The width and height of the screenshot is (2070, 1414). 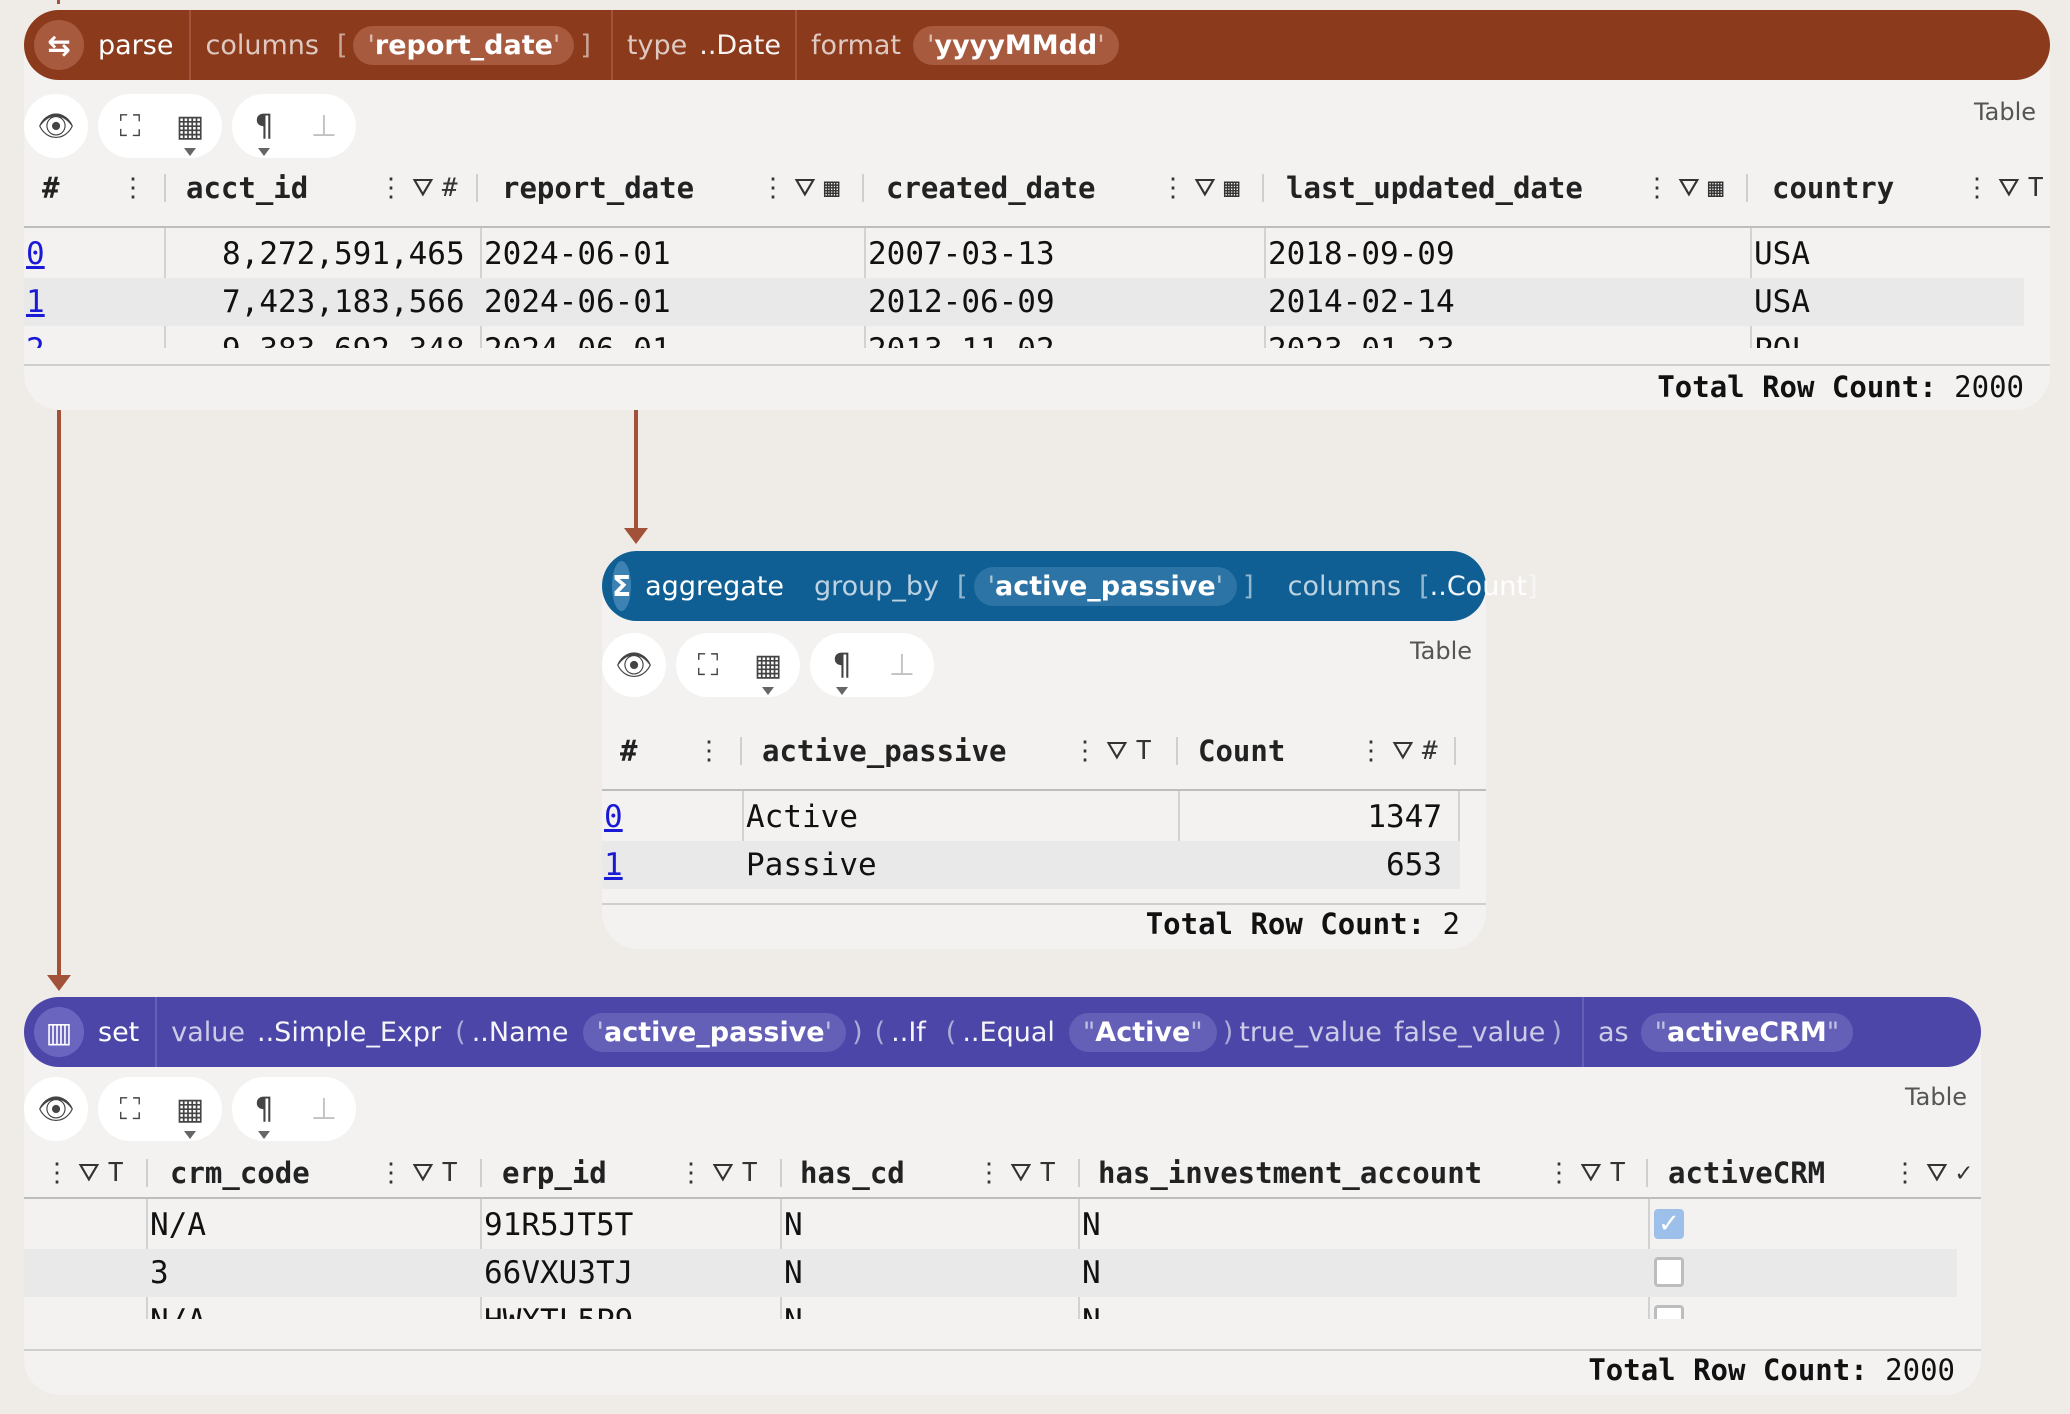 I want to click on total-row-count: Total Row Count: 2, so click(x=1303, y=924).